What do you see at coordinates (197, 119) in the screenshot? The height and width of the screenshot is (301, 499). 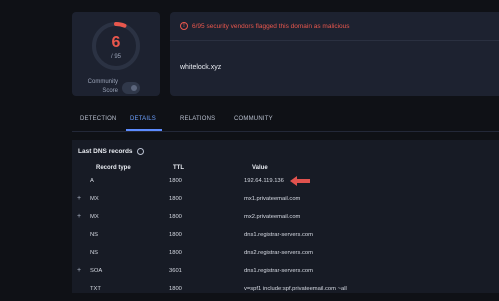 I see `tab-relations: RELATIONS` at bounding box center [197, 119].